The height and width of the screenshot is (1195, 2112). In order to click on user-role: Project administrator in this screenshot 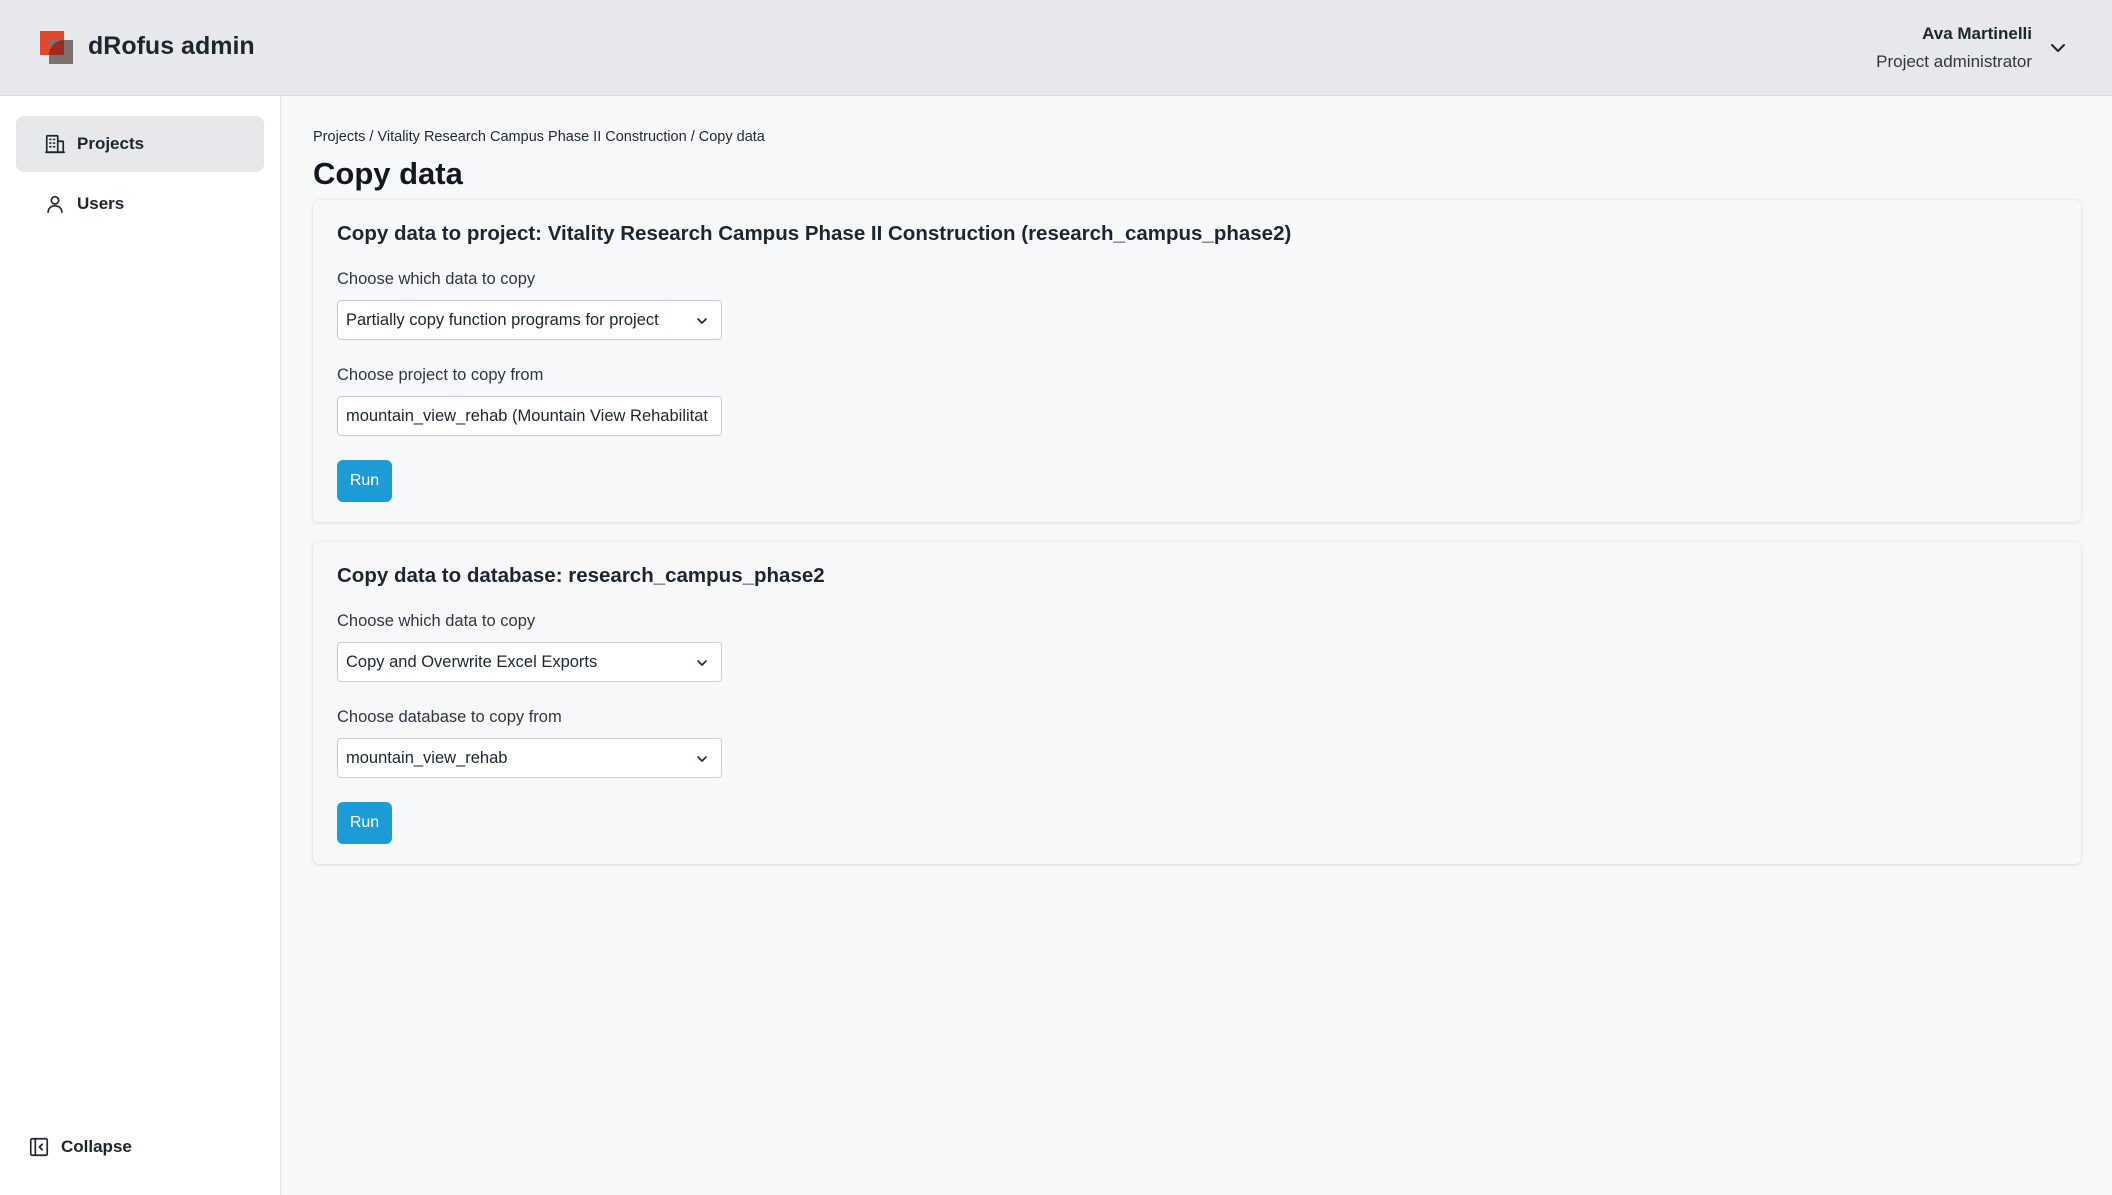, I will do `click(1954, 61)`.